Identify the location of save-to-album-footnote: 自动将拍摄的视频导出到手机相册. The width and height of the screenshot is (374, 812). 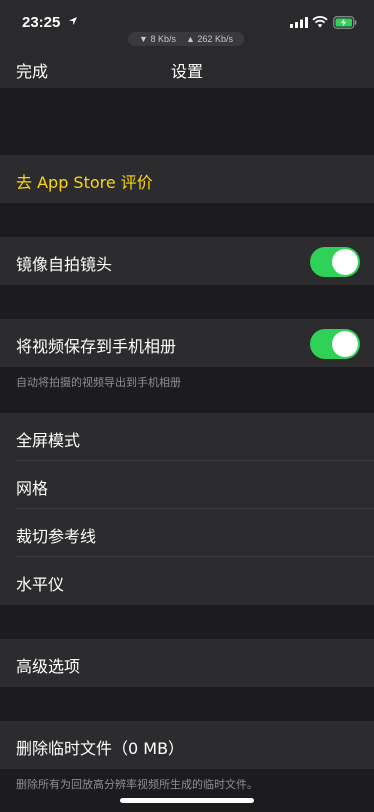
(98, 382).